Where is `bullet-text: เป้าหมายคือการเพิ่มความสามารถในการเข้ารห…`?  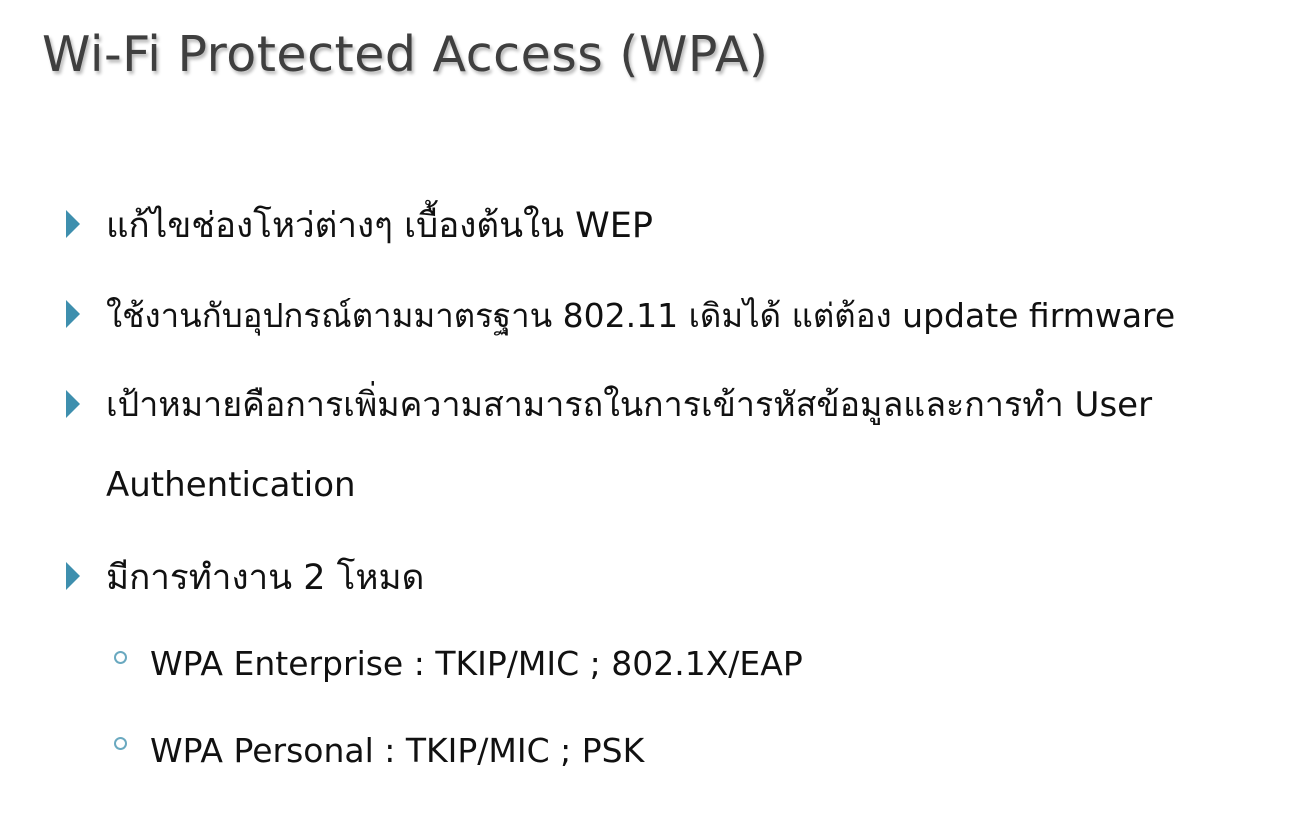 bullet-text: เป้าหมายคือการเพิ่มความสามารถในการเข้ารห… is located at coordinates (629, 445).